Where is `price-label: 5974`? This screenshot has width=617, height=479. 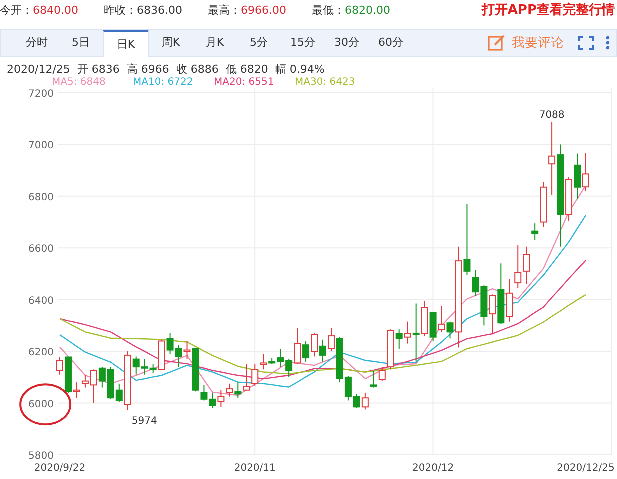
price-label: 5974 is located at coordinates (145, 421).